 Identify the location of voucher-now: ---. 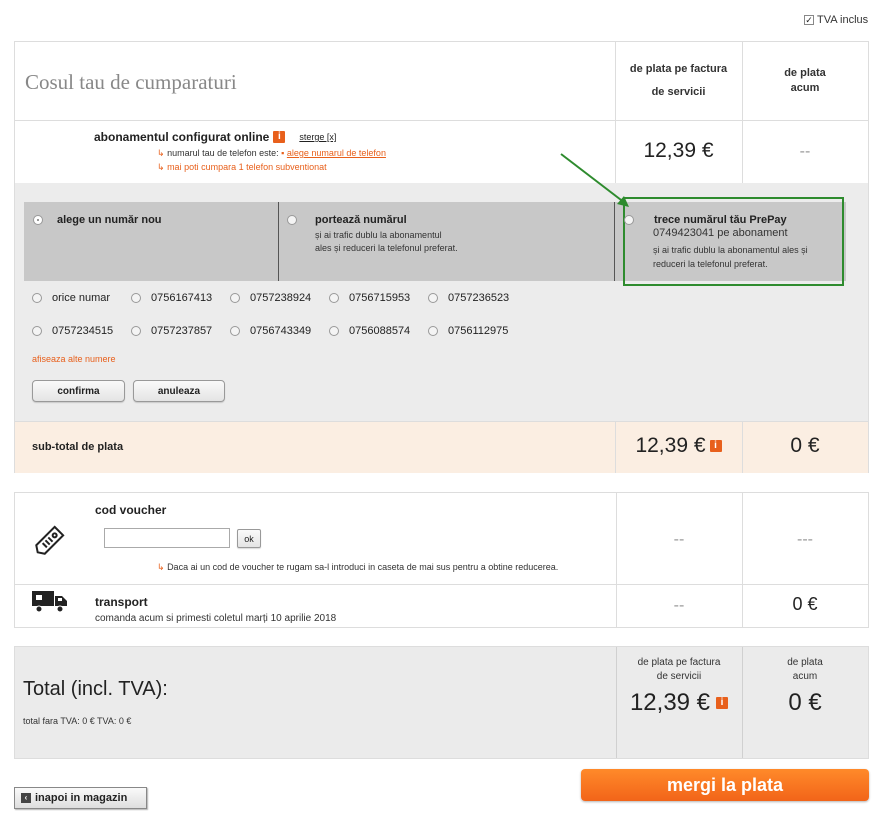
(805, 539).